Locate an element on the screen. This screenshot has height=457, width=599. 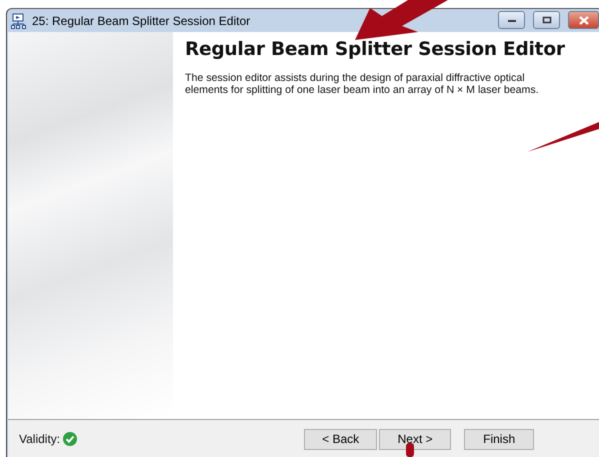
pointer-arrow is located at coordinates (563, 137).